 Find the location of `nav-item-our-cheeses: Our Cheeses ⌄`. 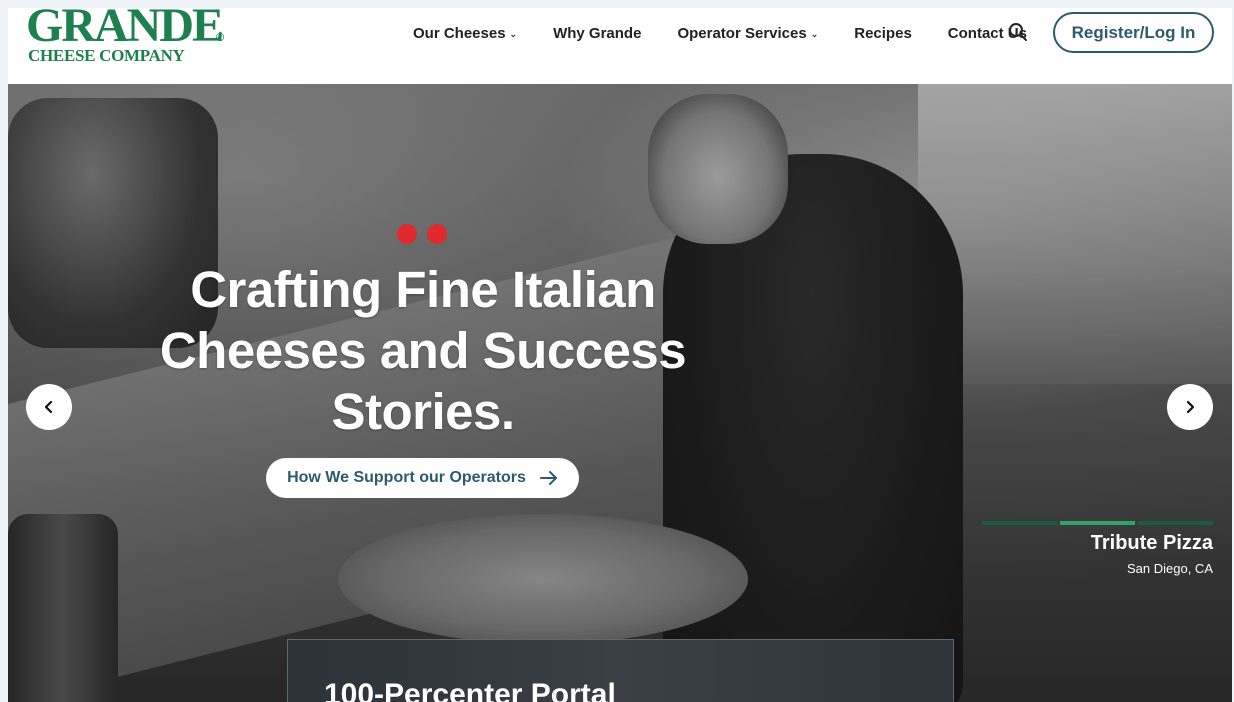

nav-item-our-cheeses: Our Cheeses ⌄ is located at coordinates (465, 33).